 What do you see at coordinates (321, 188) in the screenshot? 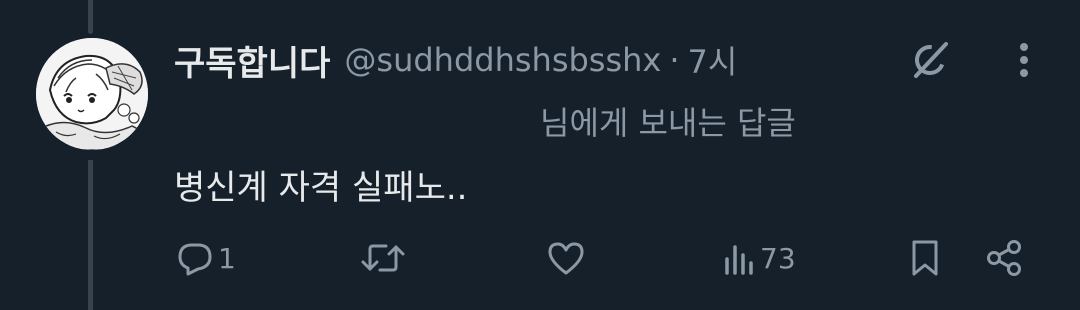
I see `tweet-text: 병신계 자격 실패노..` at bounding box center [321, 188].